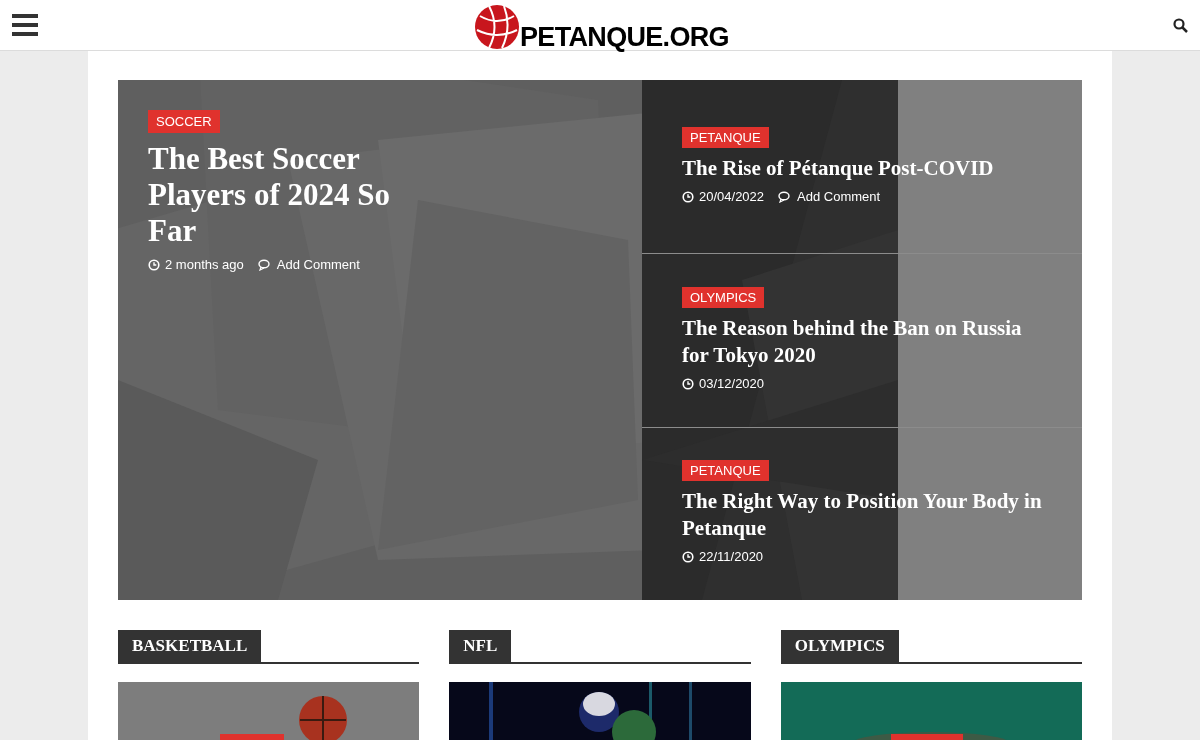 Image resolution: width=1200 pixels, height=740 pixels. What do you see at coordinates (204, 265) in the screenshot?
I see `post-date: 2 months ago` at bounding box center [204, 265].